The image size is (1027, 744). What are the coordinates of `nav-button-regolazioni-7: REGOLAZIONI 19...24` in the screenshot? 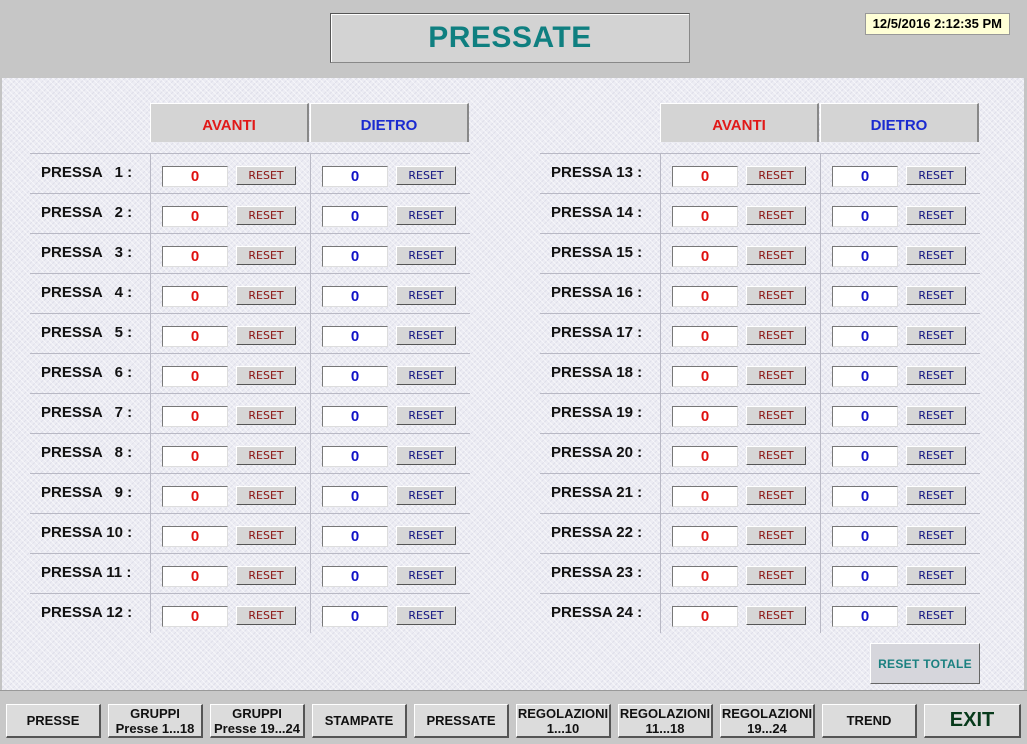 It's located at (767, 721).